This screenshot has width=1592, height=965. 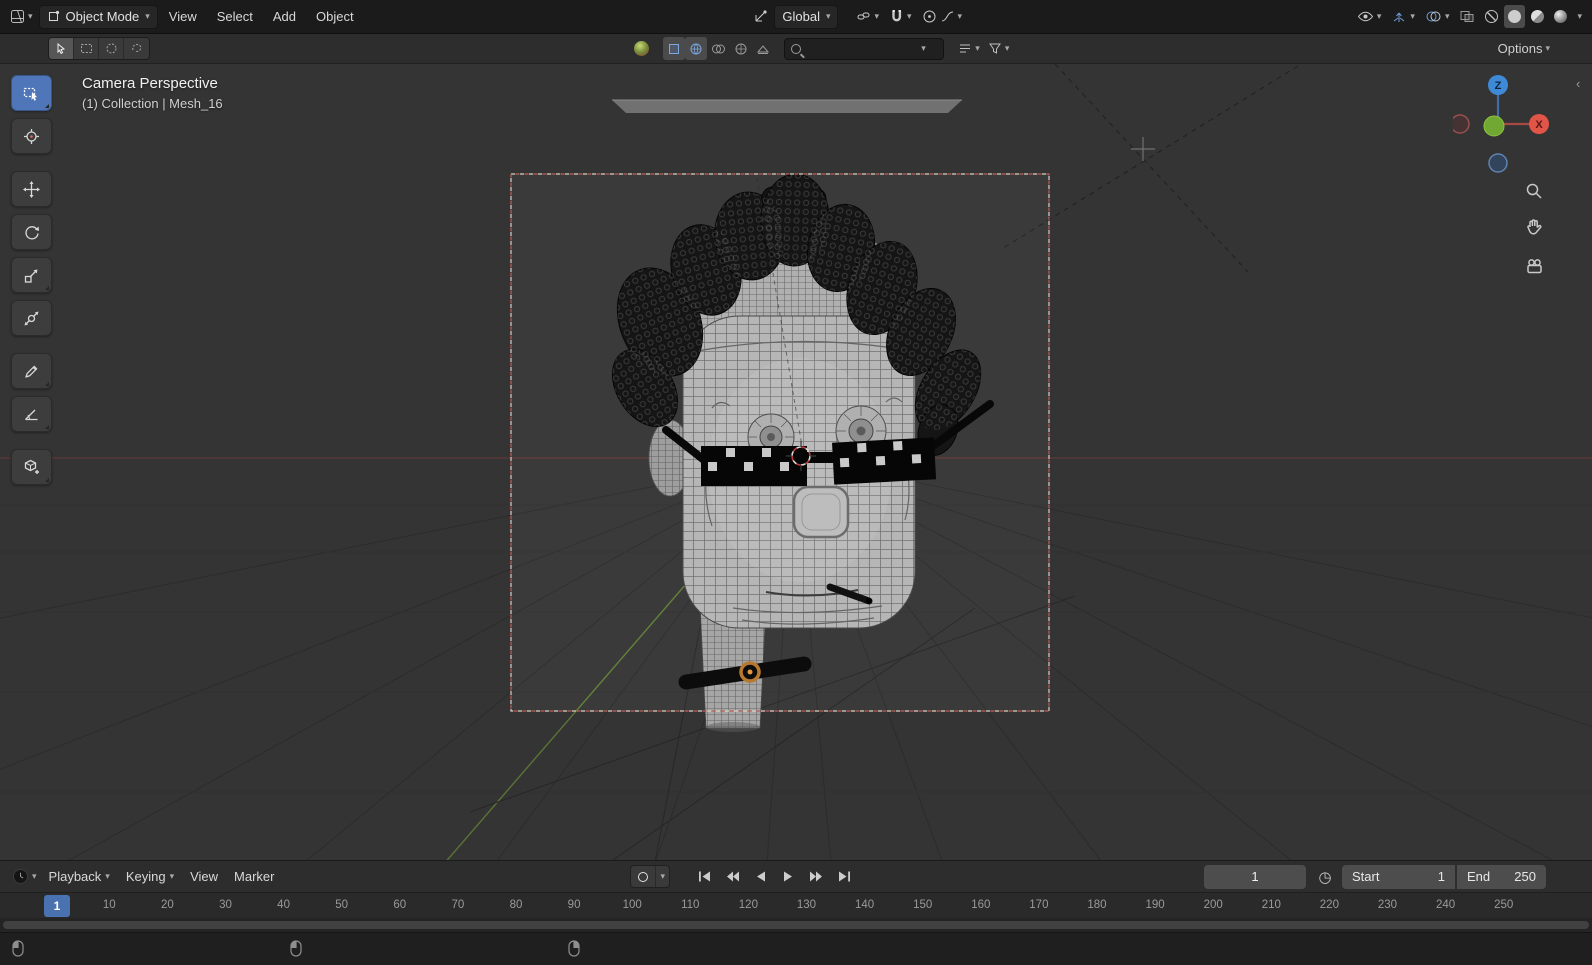 What do you see at coordinates (284, 17) in the screenshot?
I see `menu-add: Add` at bounding box center [284, 17].